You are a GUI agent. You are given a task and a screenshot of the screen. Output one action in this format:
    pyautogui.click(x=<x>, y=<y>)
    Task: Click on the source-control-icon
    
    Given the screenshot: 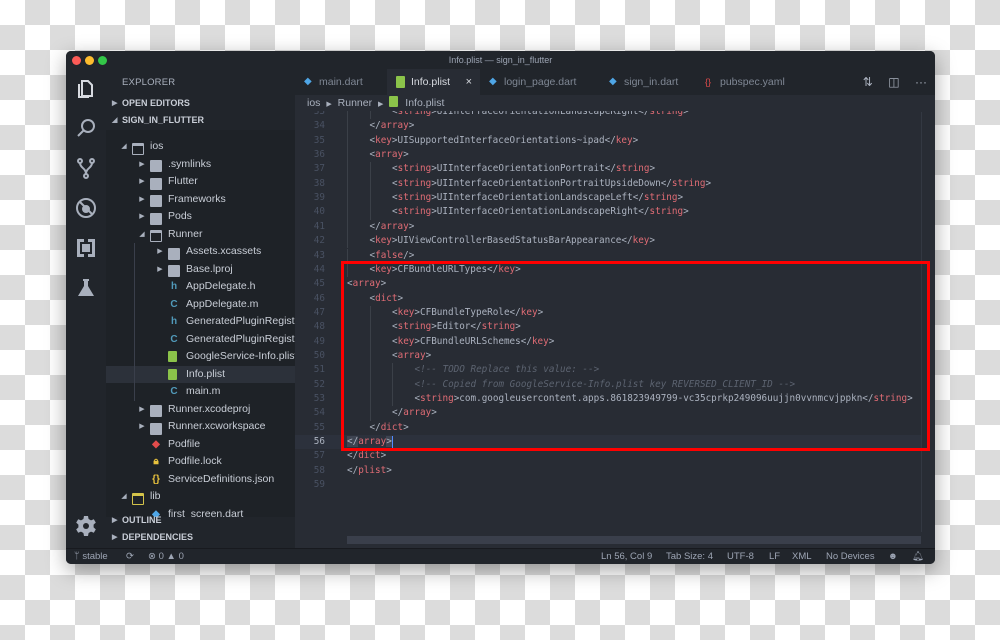 What is the action you would take?
    pyautogui.click(x=86, y=168)
    